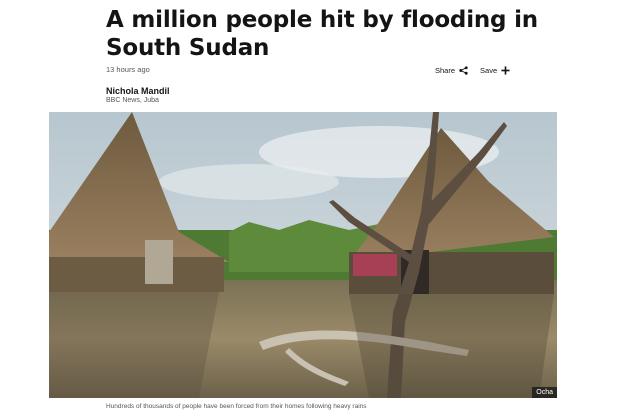 The width and height of the screenshot is (640, 418). Describe the element at coordinates (463, 70) in the screenshot. I see `share-icon` at that location.